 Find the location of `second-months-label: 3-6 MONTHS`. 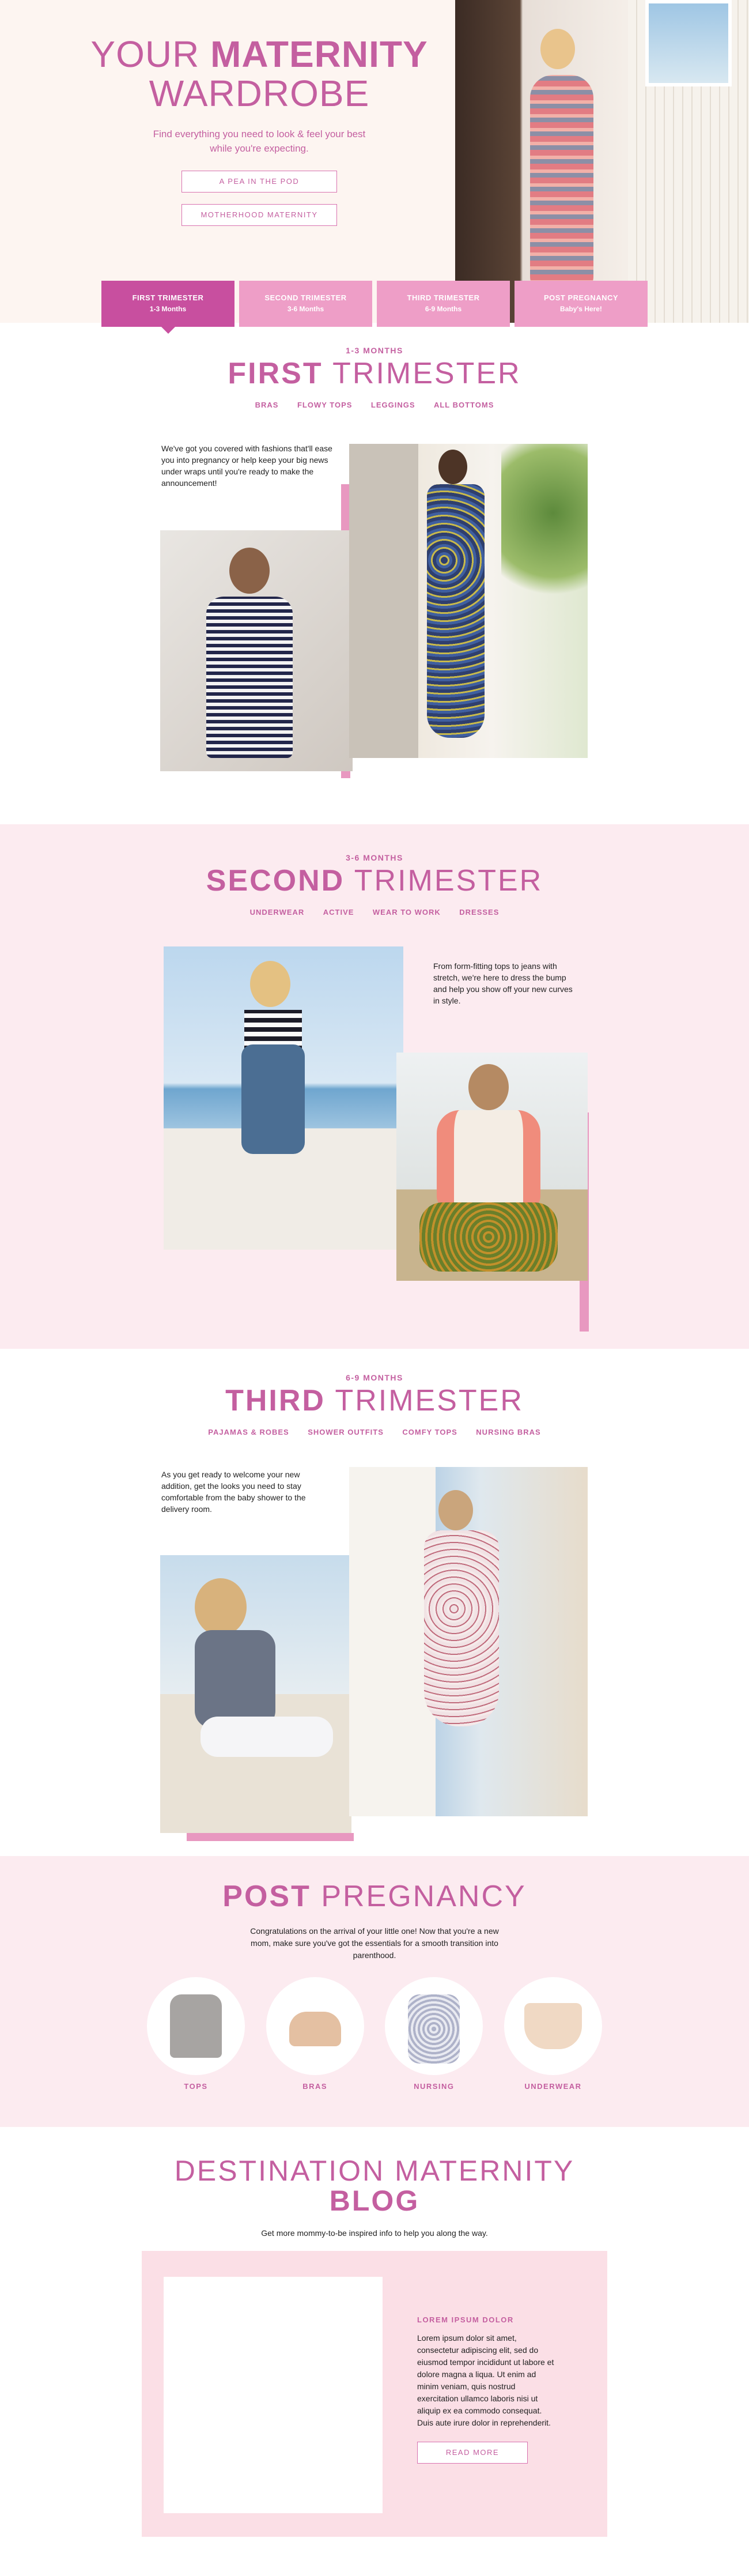

second-months-label: 3-6 MONTHS is located at coordinates (374, 857).